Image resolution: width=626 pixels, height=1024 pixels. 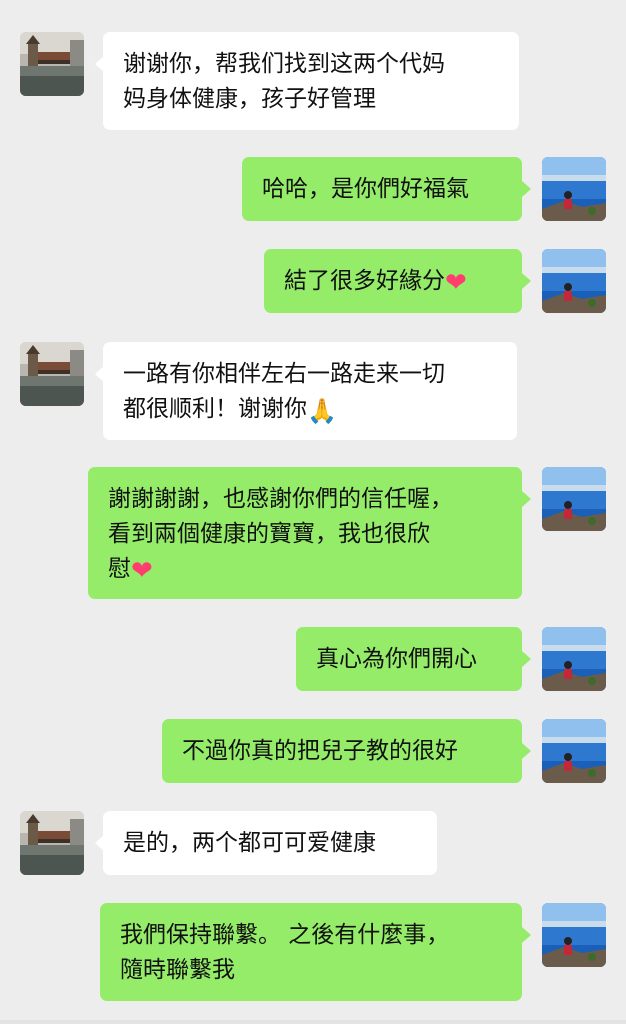 I want to click on message-bubble: 結了很多好緣分❤, so click(x=393, y=281).